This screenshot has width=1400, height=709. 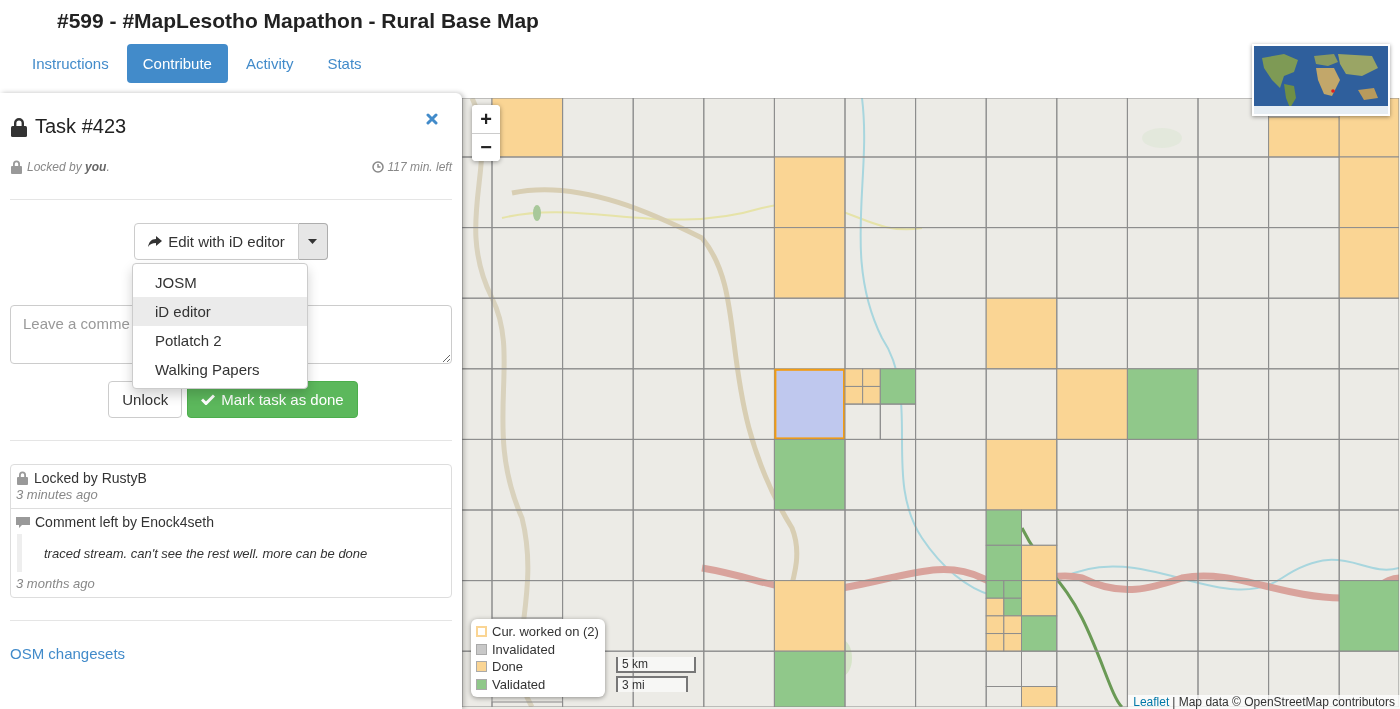 What do you see at coordinates (70, 63) in the screenshot?
I see `tab: Instructions` at bounding box center [70, 63].